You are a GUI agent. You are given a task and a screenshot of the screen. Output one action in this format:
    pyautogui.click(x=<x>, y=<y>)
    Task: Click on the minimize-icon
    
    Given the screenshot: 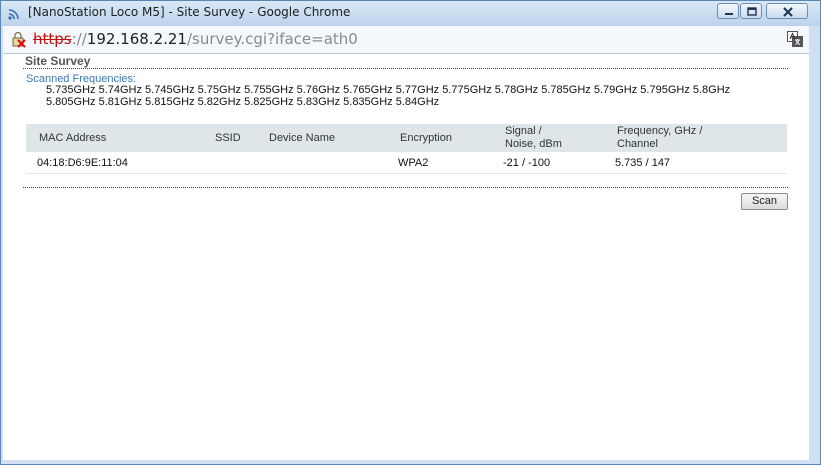 What is the action you would take?
    pyautogui.click(x=729, y=14)
    